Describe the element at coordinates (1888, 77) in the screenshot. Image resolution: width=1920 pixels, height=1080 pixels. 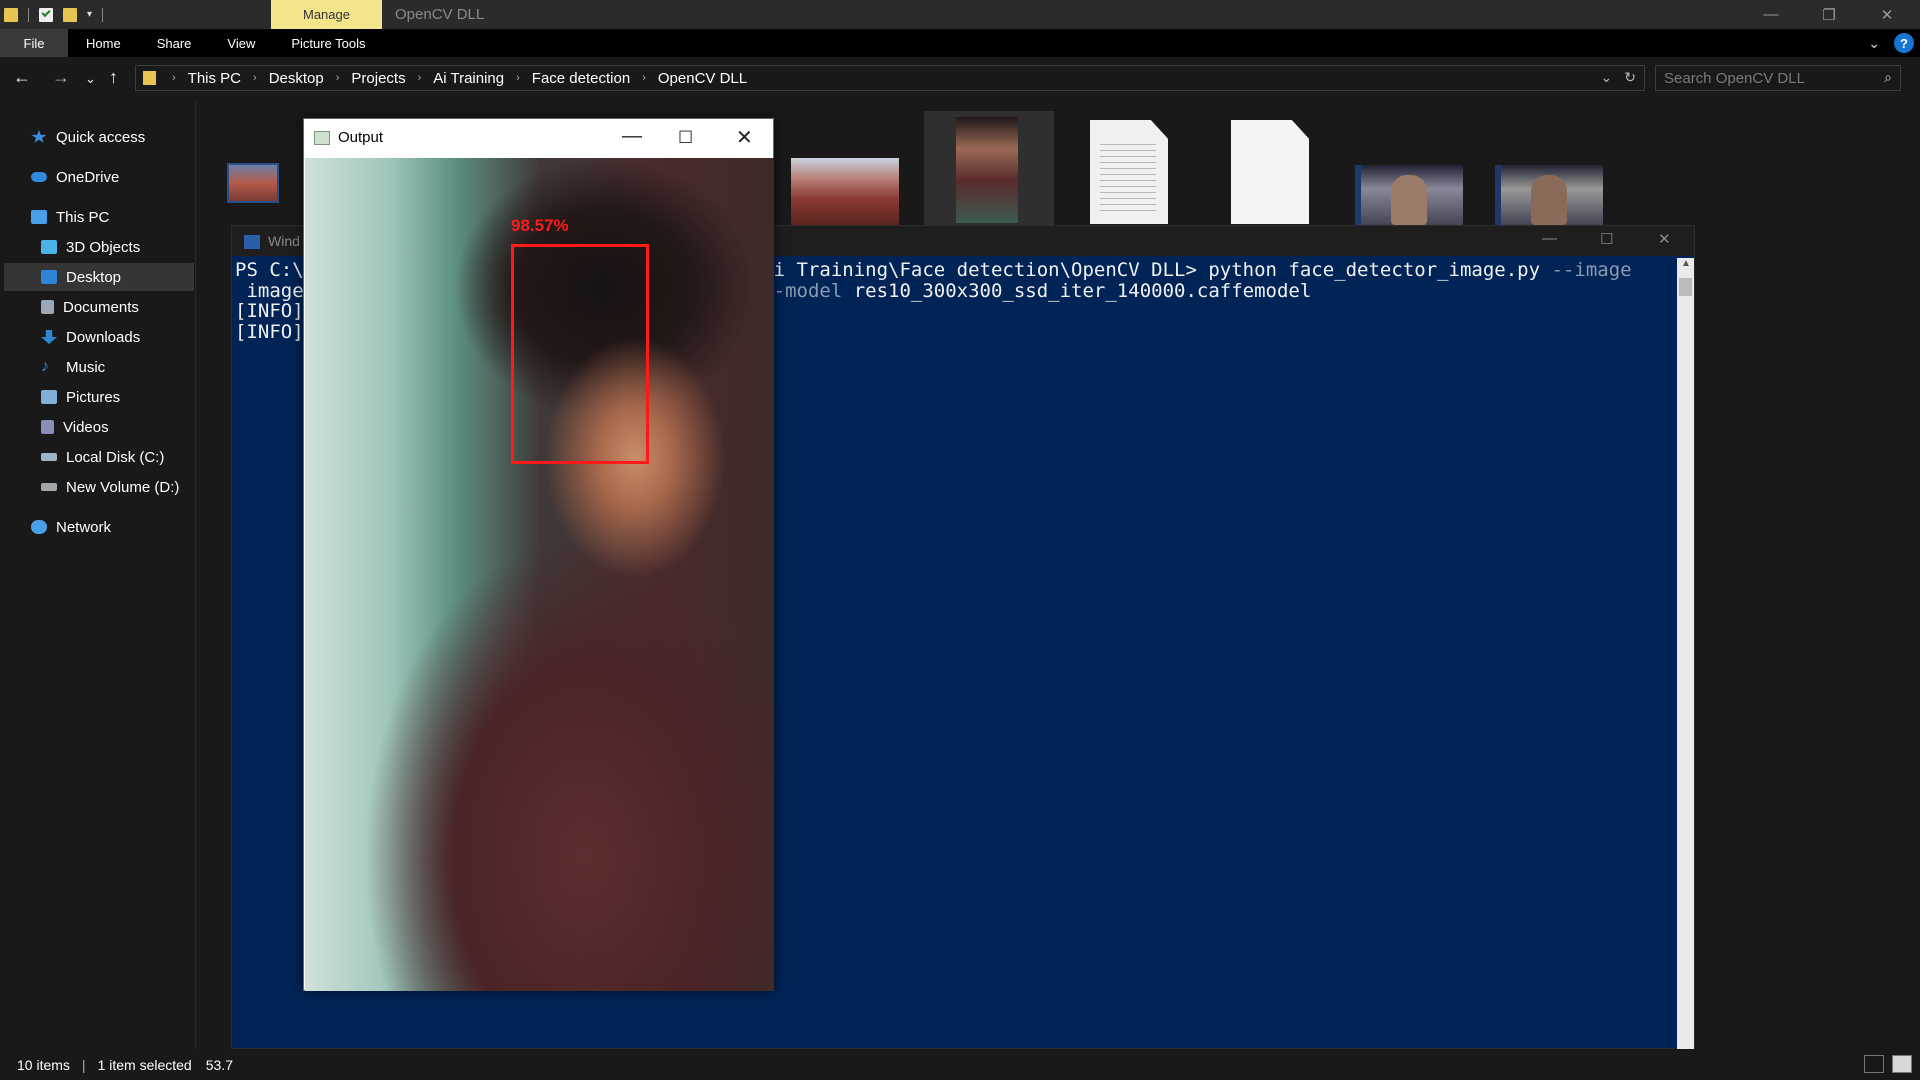
I see `search-icon: ⌕` at that location.